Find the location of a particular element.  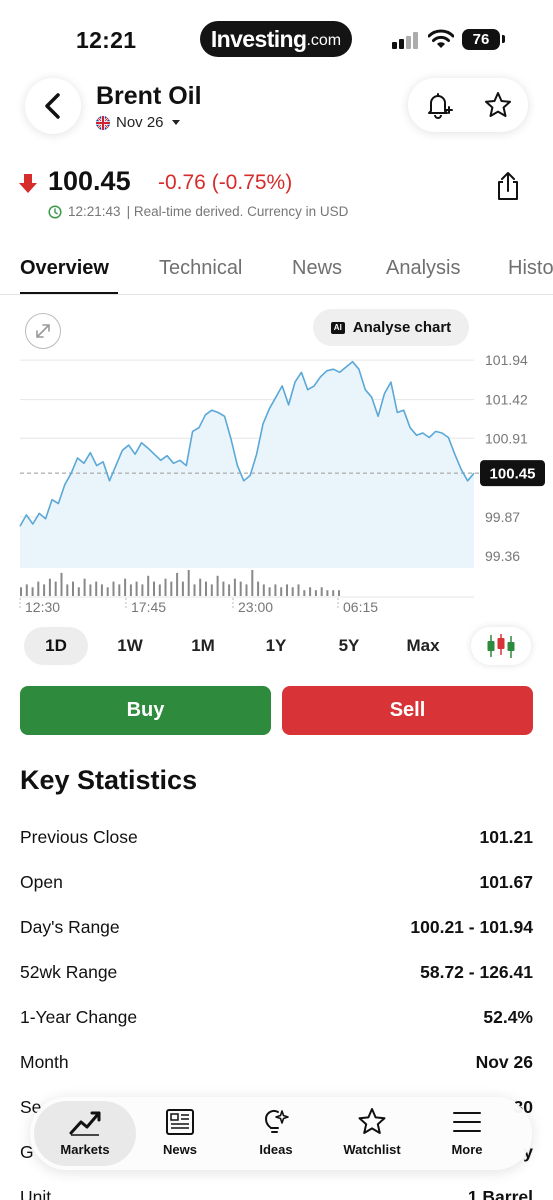

timeframe-5y: 5Y is located at coordinates (349, 646).